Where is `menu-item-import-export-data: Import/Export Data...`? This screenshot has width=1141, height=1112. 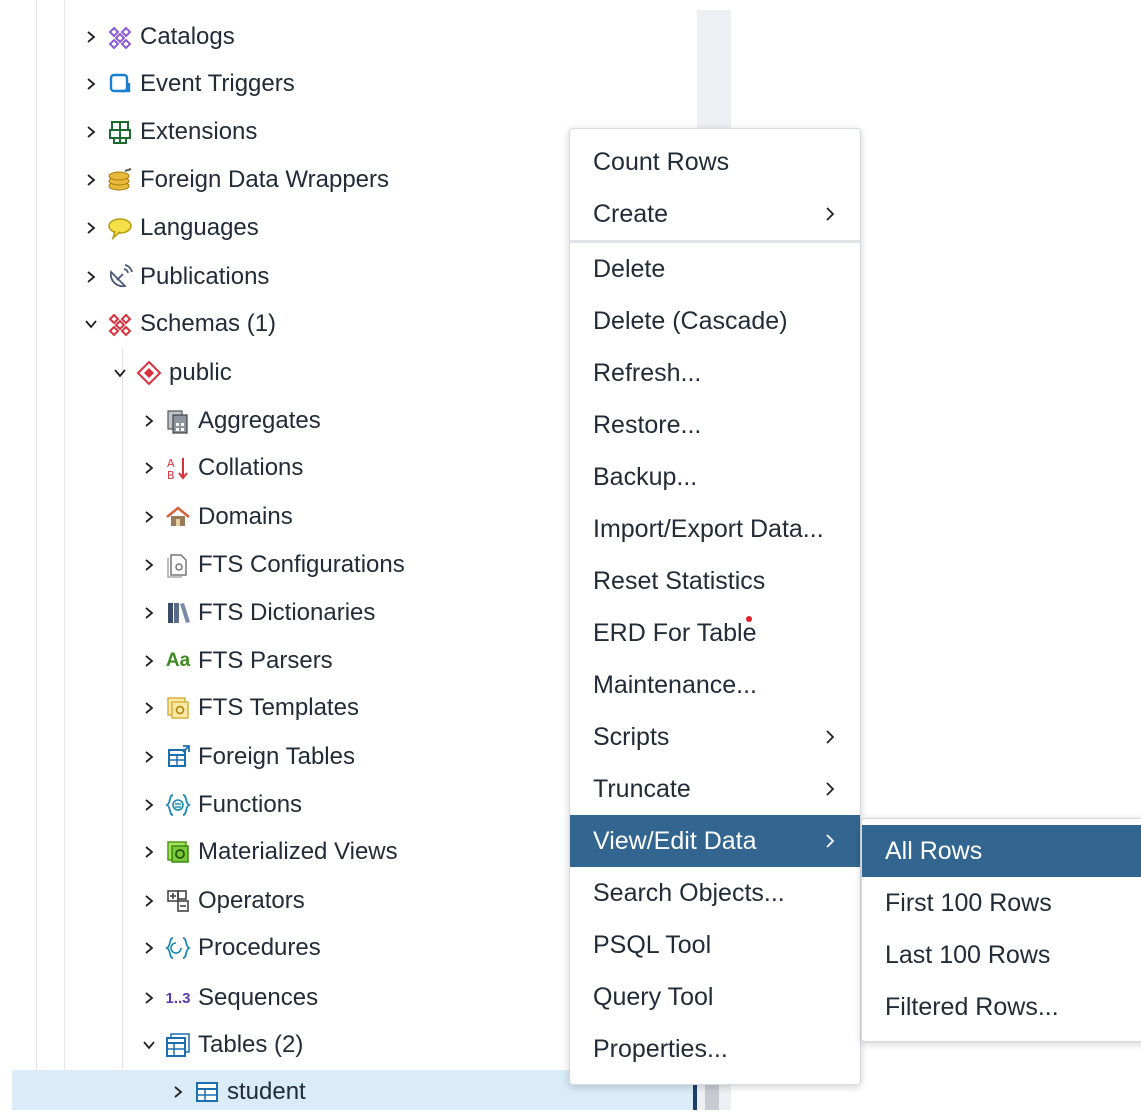 menu-item-import-export-data: Import/Export Data... is located at coordinates (715, 529).